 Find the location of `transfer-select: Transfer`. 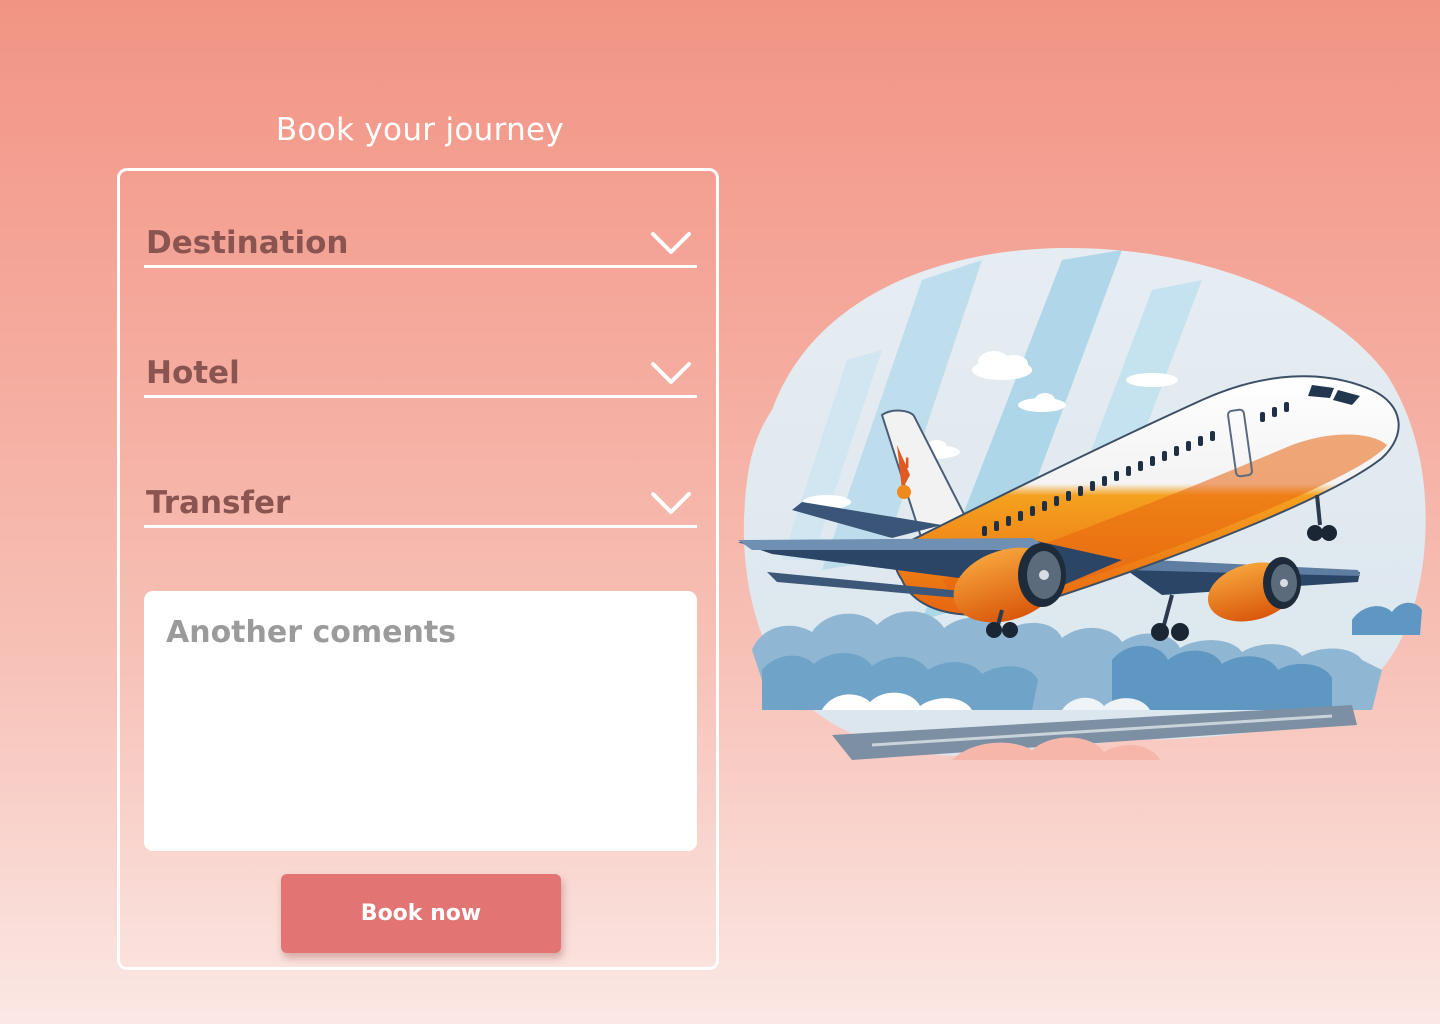

transfer-select: Transfer is located at coordinates (420, 500).